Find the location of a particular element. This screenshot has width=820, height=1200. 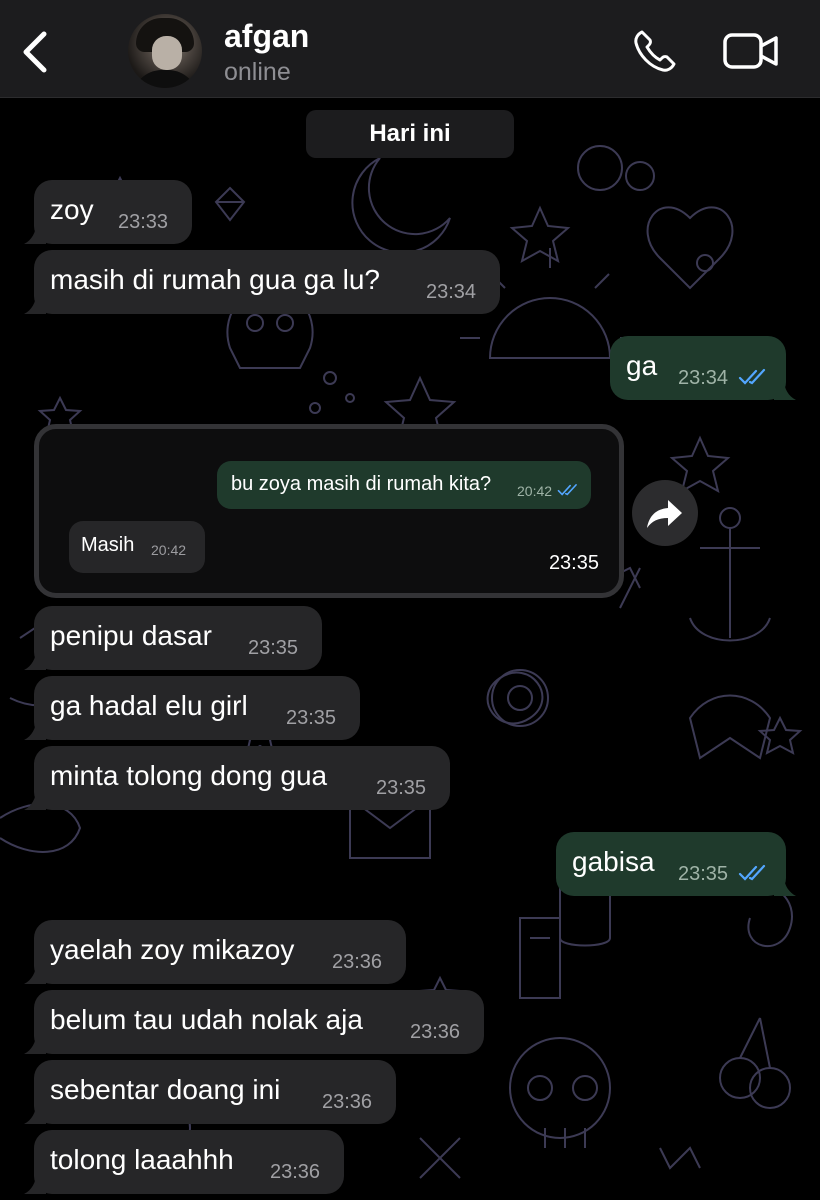

message-bubble: gabisa 23:35 is located at coordinates (676, 864).